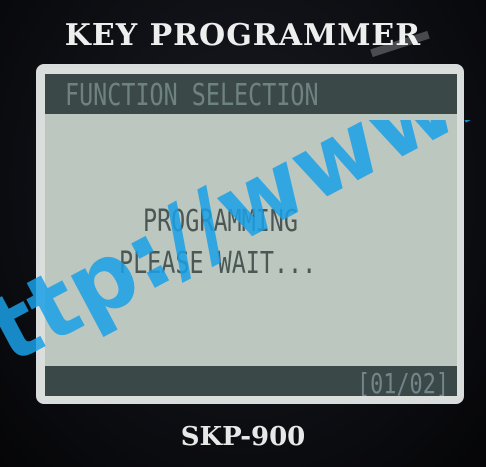 Image resolution: width=486 pixels, height=467 pixels. What do you see at coordinates (192, 95) in the screenshot?
I see `screen-title: FUNCTION SELECTION` at bounding box center [192, 95].